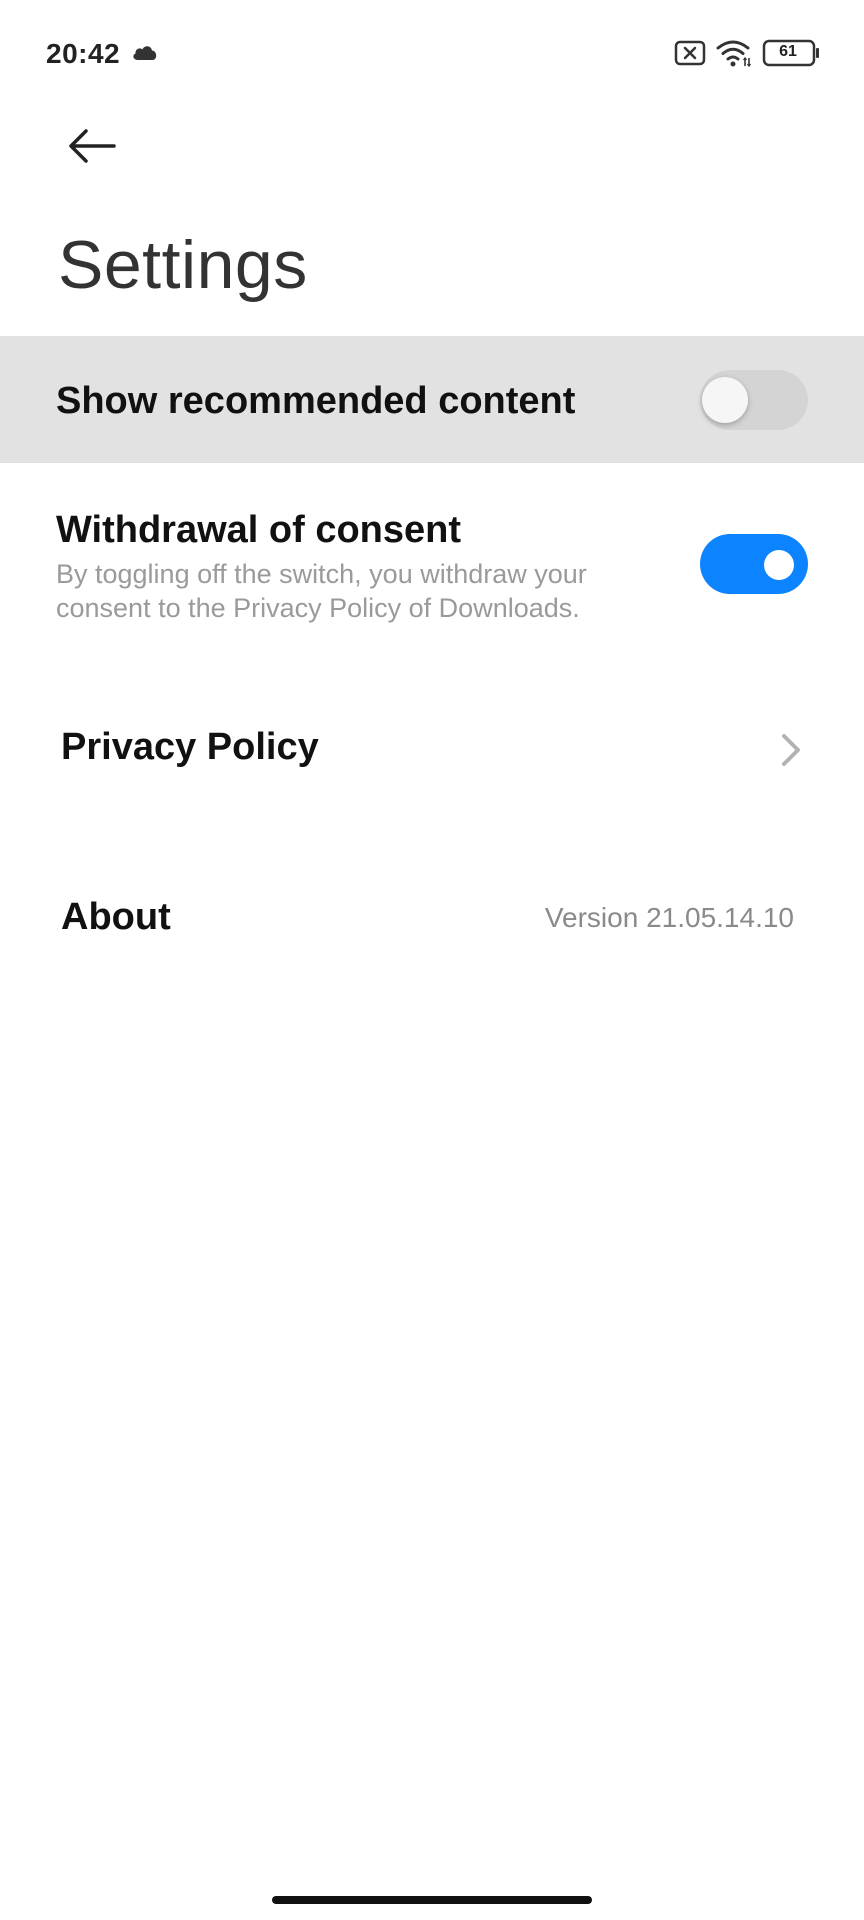 The height and width of the screenshot is (1920, 864). I want to click on cloud-icon, so click(145, 53).